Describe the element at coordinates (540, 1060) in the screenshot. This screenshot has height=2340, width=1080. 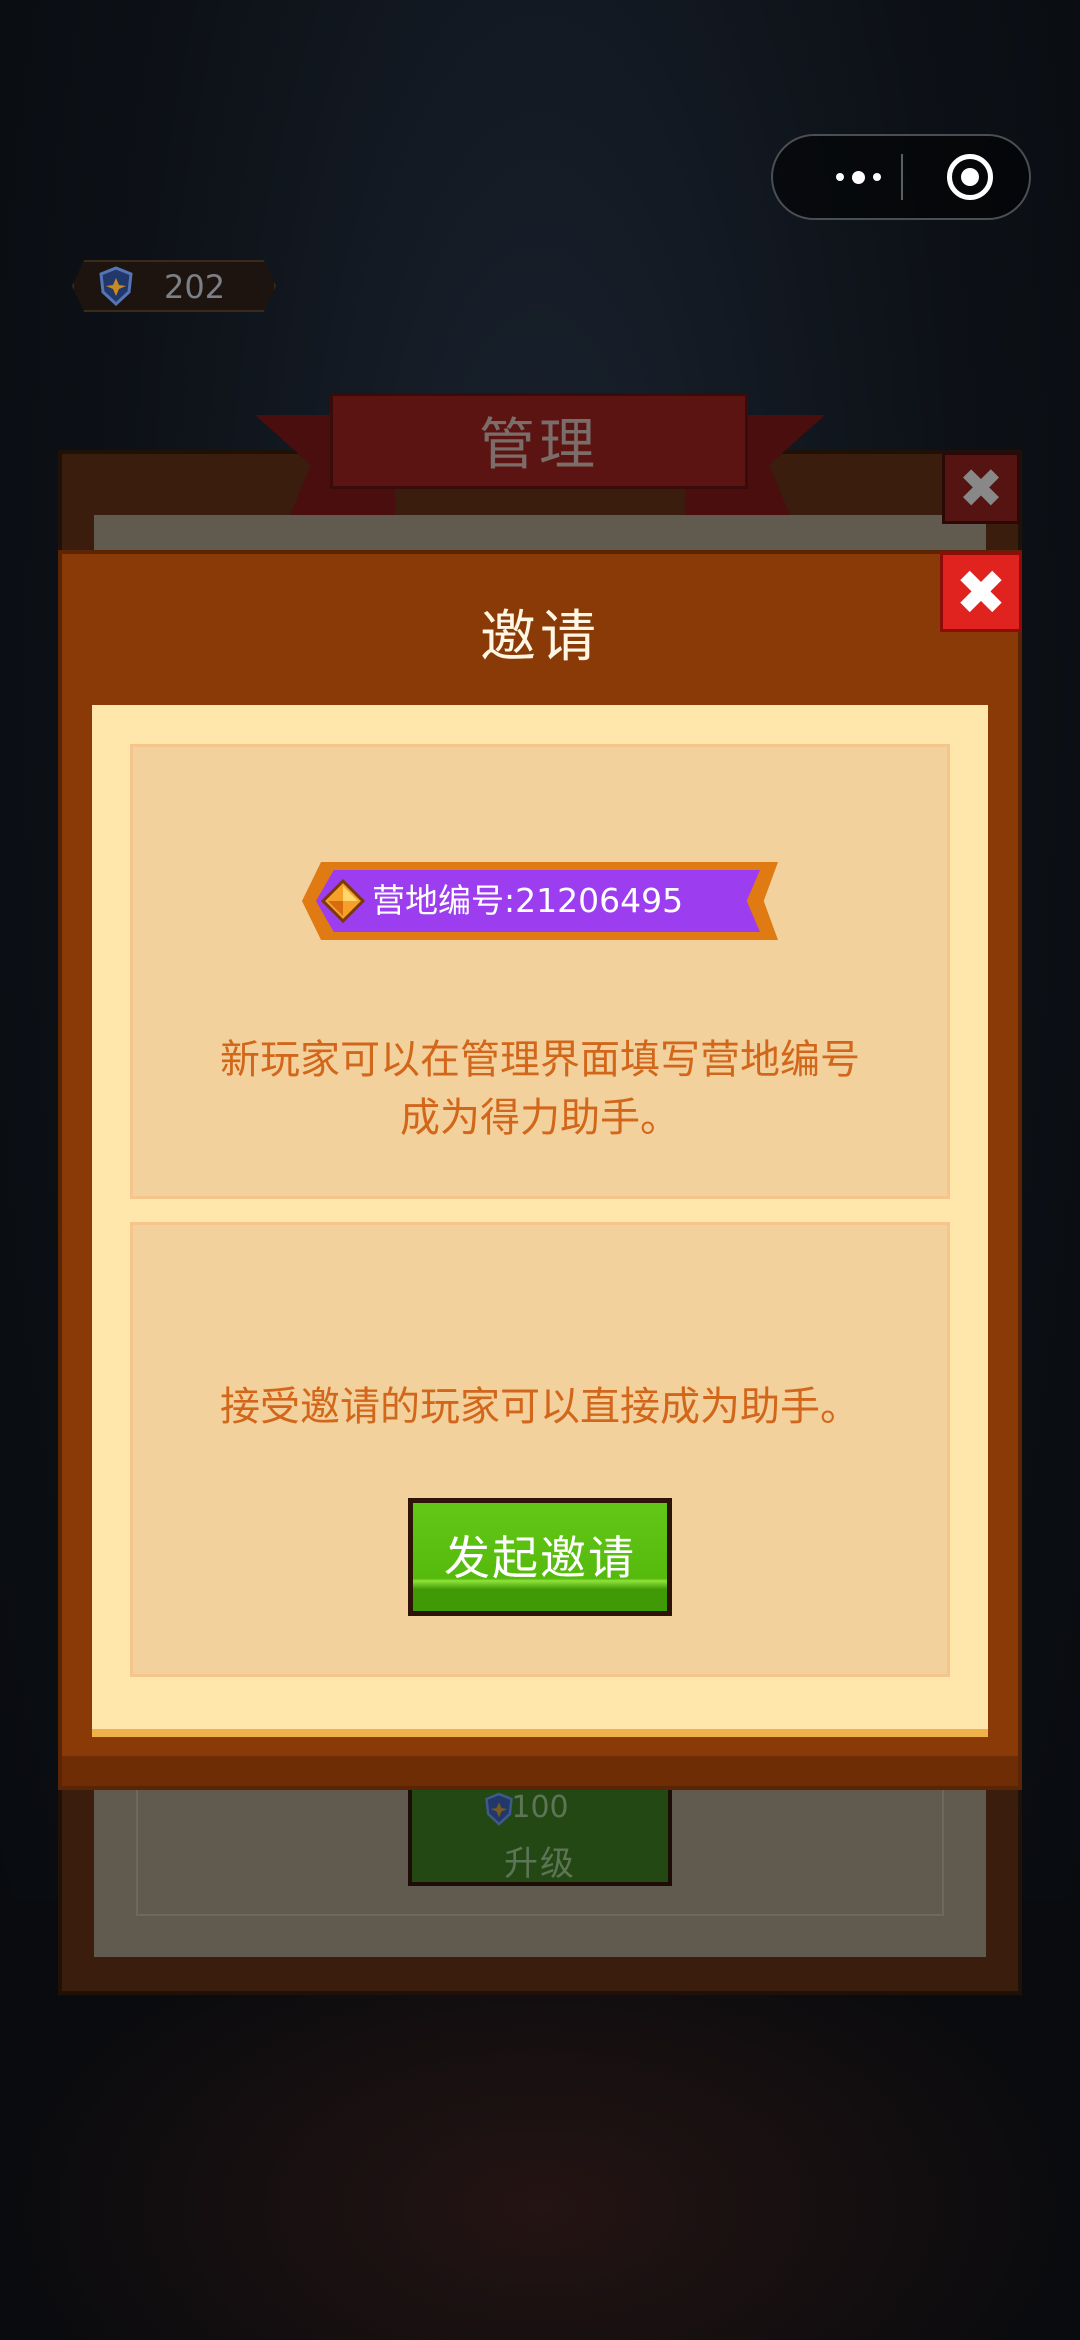
I see `description-line: 新玩家可以在管理界面填写营地编号` at that location.